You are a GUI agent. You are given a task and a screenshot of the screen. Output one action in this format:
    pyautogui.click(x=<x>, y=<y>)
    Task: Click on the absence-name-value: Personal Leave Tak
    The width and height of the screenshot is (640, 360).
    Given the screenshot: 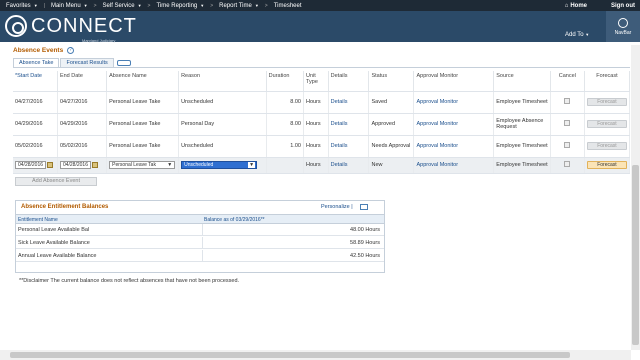 What is the action you would take?
    pyautogui.click(x=134, y=165)
    